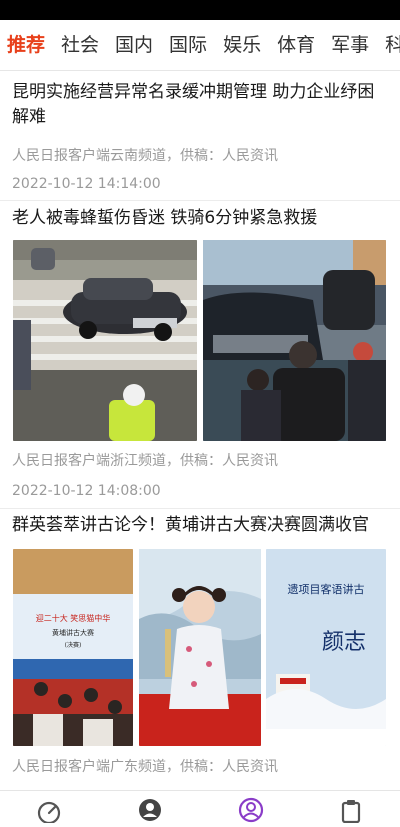 The image size is (400, 827). I want to click on board-illustration: 遗项目客语讲古 颜志, so click(326, 647).